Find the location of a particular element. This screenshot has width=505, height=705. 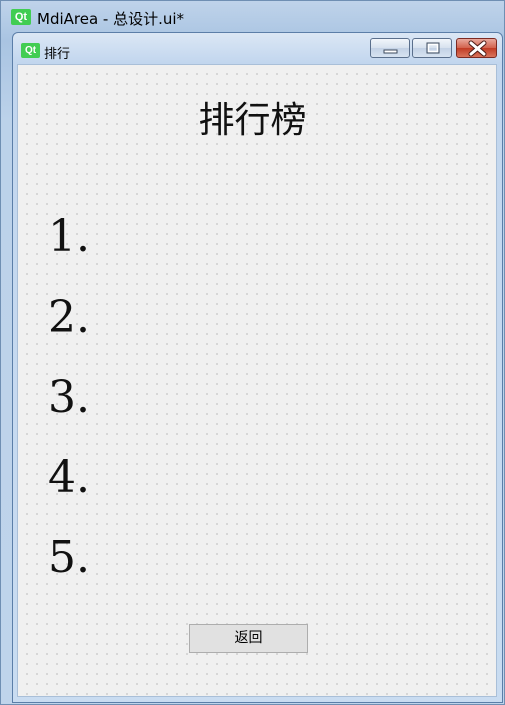

rank-label-4: 4. is located at coordinates (69, 477).